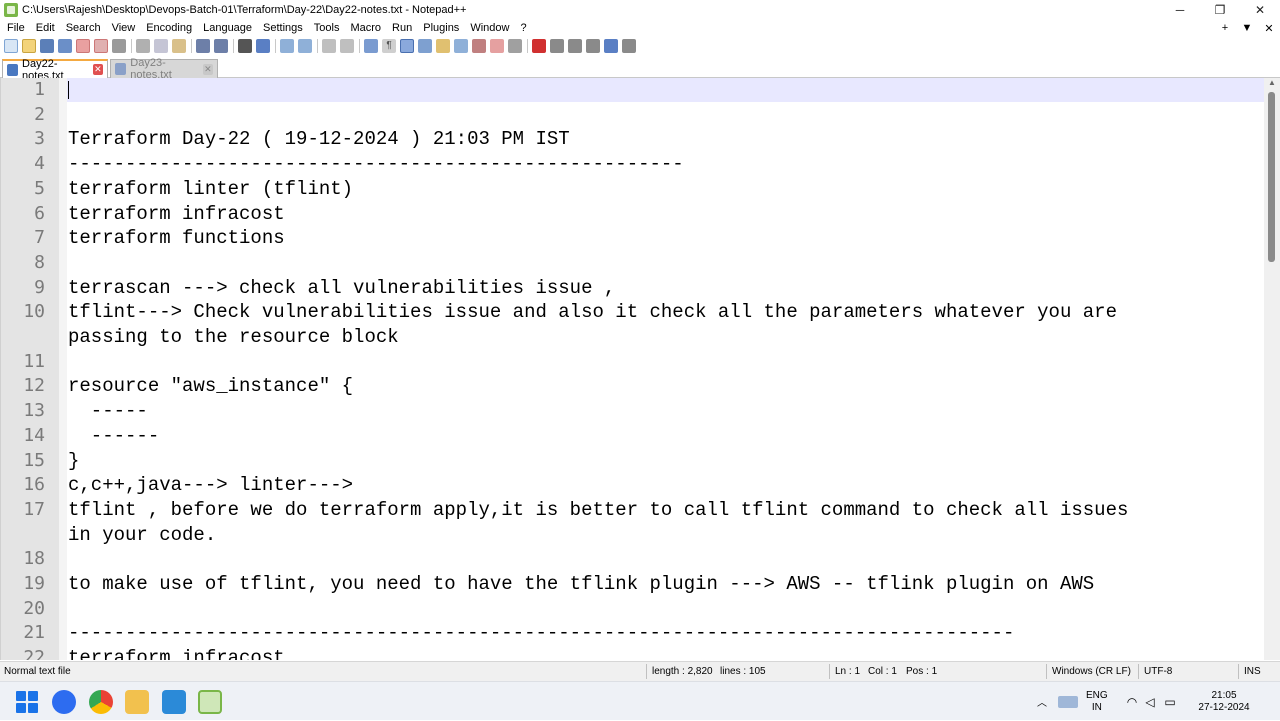  What do you see at coordinates (611, 46) in the screenshot?
I see `save-macro-icon` at bounding box center [611, 46].